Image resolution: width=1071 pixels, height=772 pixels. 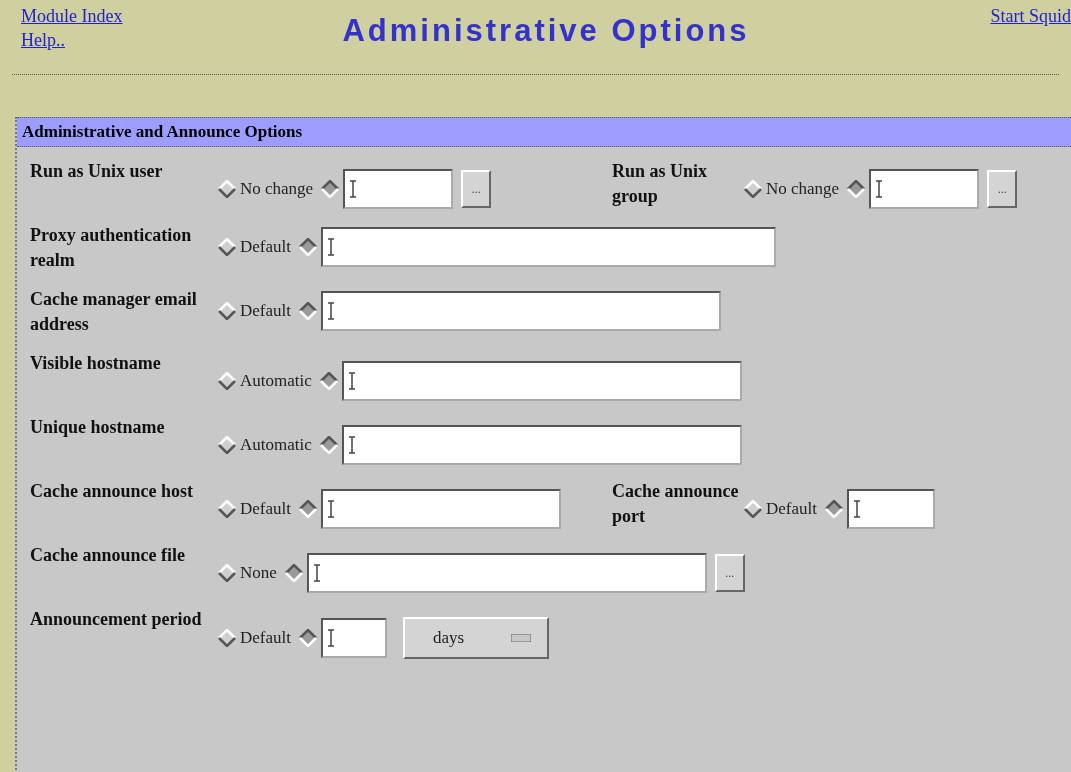 I want to click on field-label: Run as Unix user, so click(x=97, y=171).